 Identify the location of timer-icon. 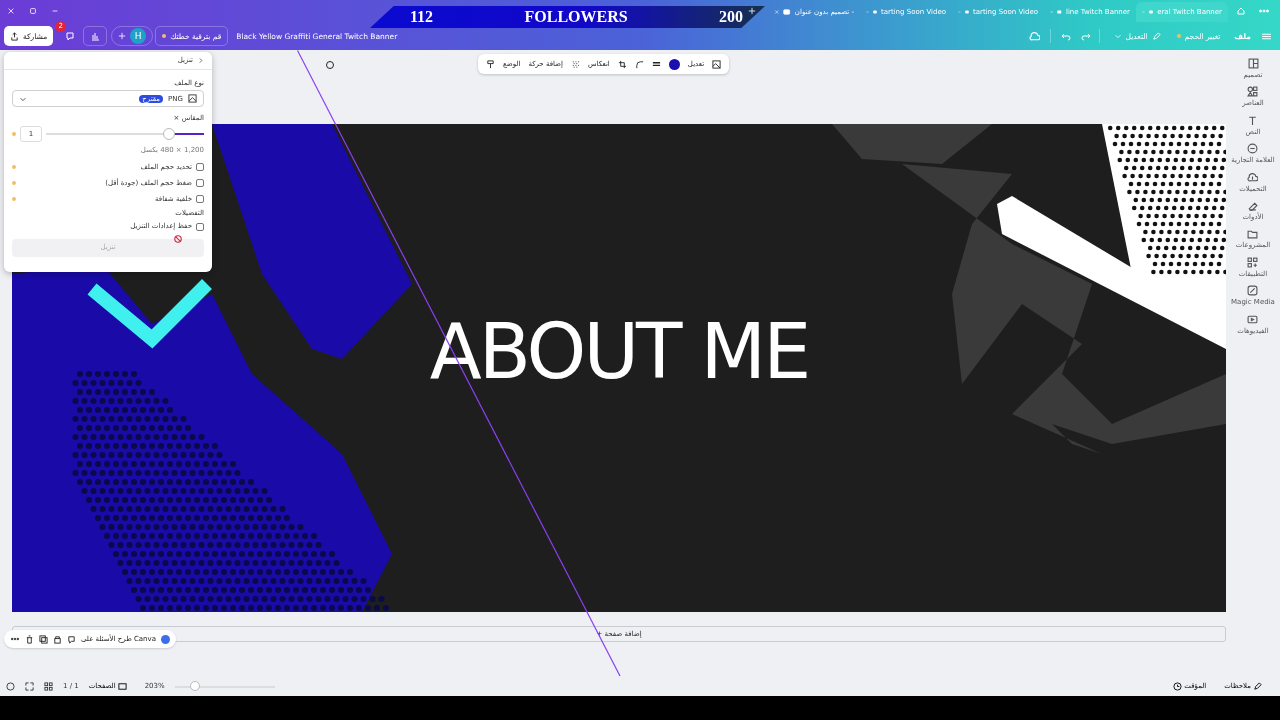
(1178, 686).